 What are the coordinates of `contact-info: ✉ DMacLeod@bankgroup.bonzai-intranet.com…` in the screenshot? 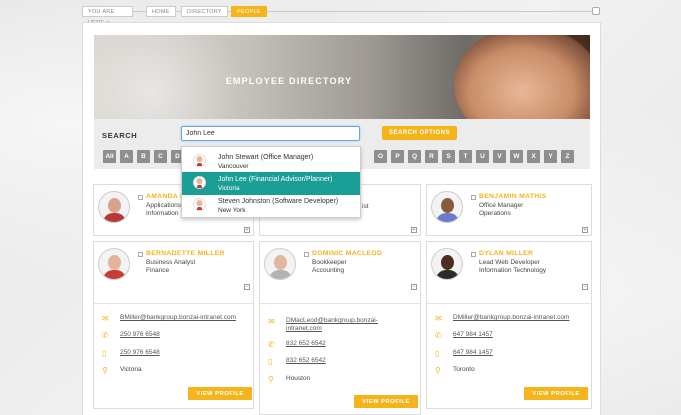 It's located at (340, 343).